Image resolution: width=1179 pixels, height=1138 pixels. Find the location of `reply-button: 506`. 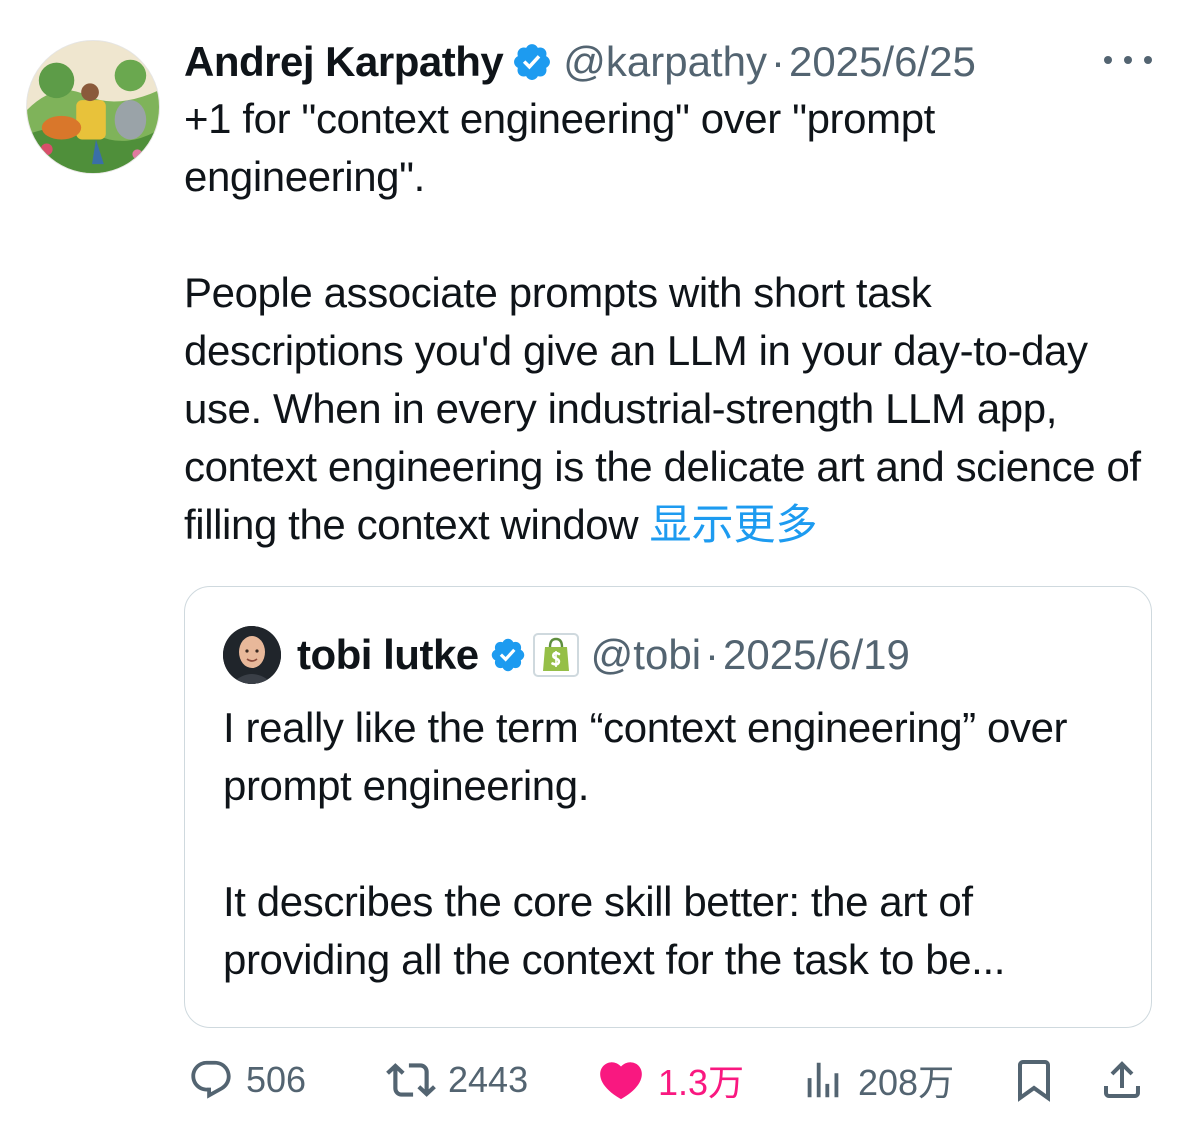

reply-button: 506 is located at coordinates (247, 1080).